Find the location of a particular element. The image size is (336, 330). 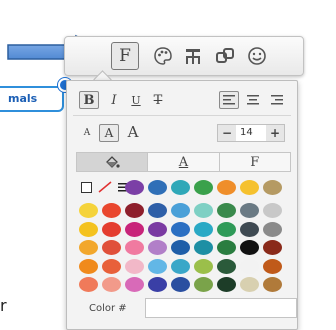

underline-button: U is located at coordinates (136, 100).